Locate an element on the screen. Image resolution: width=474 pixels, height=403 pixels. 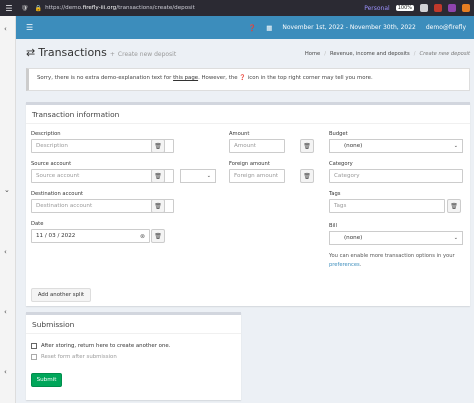
box-title: Transaction information is located at coordinates (248, 114).